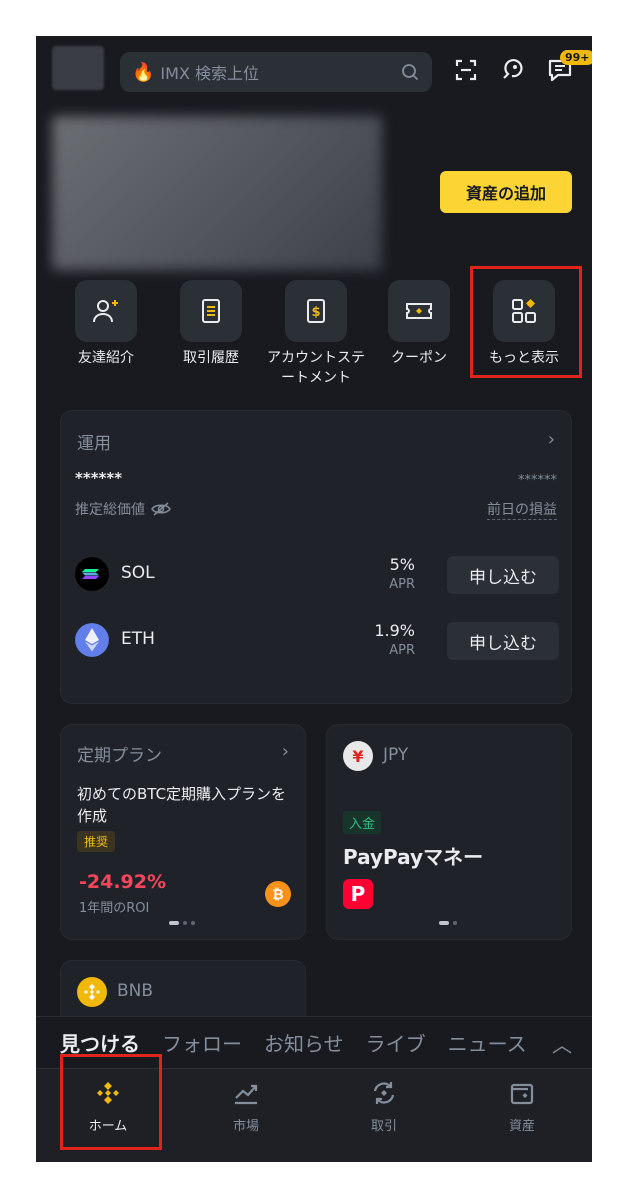  What do you see at coordinates (576, 57) in the screenshot?
I see `notification-badge: 99+` at bounding box center [576, 57].